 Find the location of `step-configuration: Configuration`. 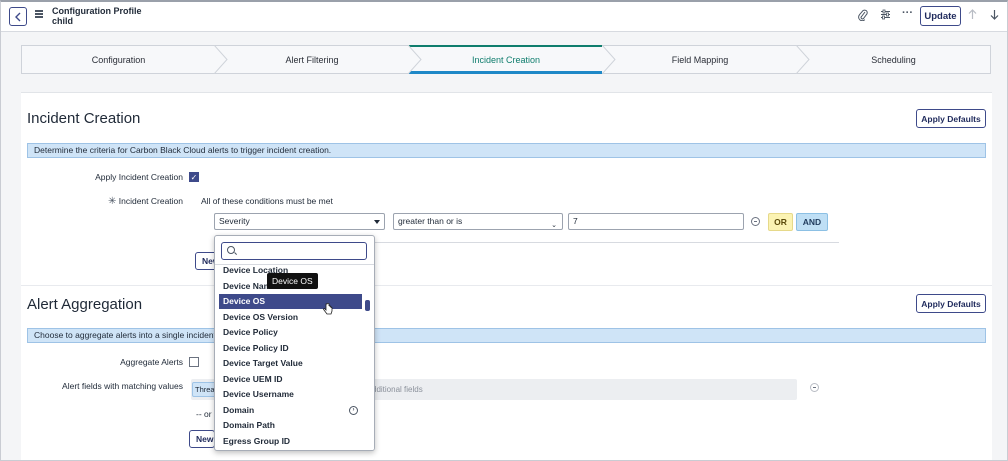

step-configuration: Configuration is located at coordinates (118, 59).